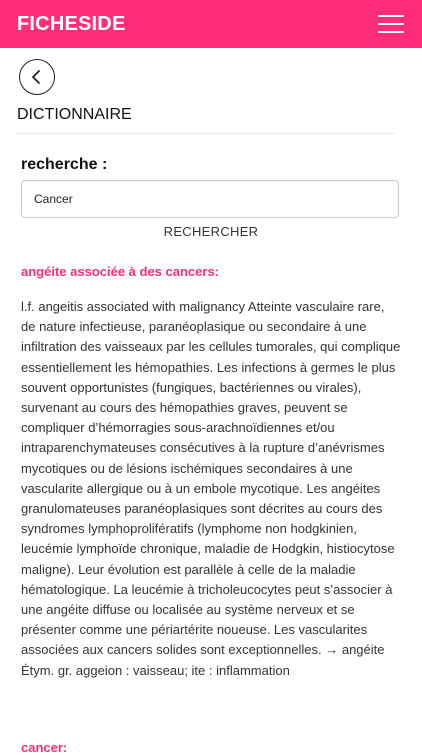 The width and height of the screenshot is (422, 755). What do you see at coordinates (74, 114) in the screenshot?
I see `page-title: DICTIONNAIRE` at bounding box center [74, 114].